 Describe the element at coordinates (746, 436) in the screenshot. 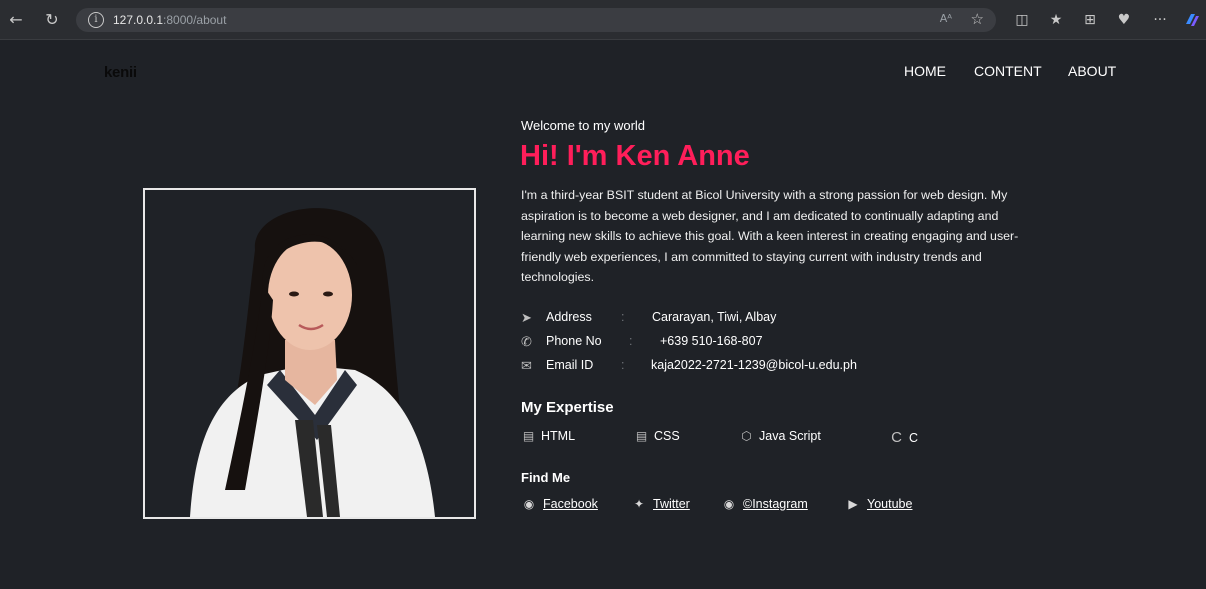

I see `nodejs-icon: ⬡` at that location.